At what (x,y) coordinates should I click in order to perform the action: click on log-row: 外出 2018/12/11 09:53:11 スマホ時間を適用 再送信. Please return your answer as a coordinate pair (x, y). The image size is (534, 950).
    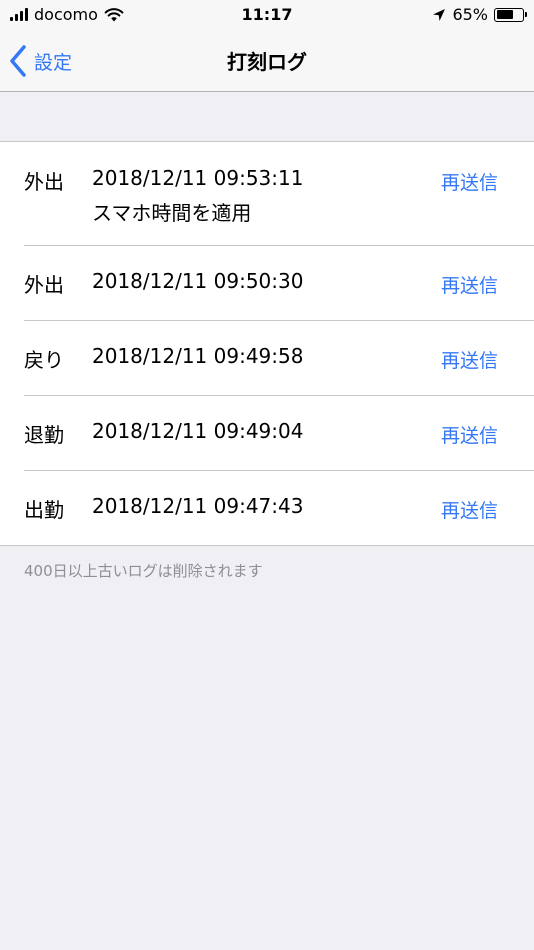
    Looking at the image, I should click on (267, 193).